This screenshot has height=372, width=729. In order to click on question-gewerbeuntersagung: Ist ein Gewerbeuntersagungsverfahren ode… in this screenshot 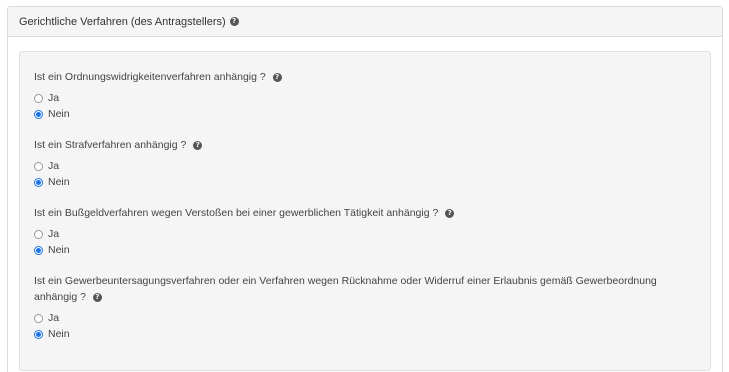, I will do `click(366, 289)`.